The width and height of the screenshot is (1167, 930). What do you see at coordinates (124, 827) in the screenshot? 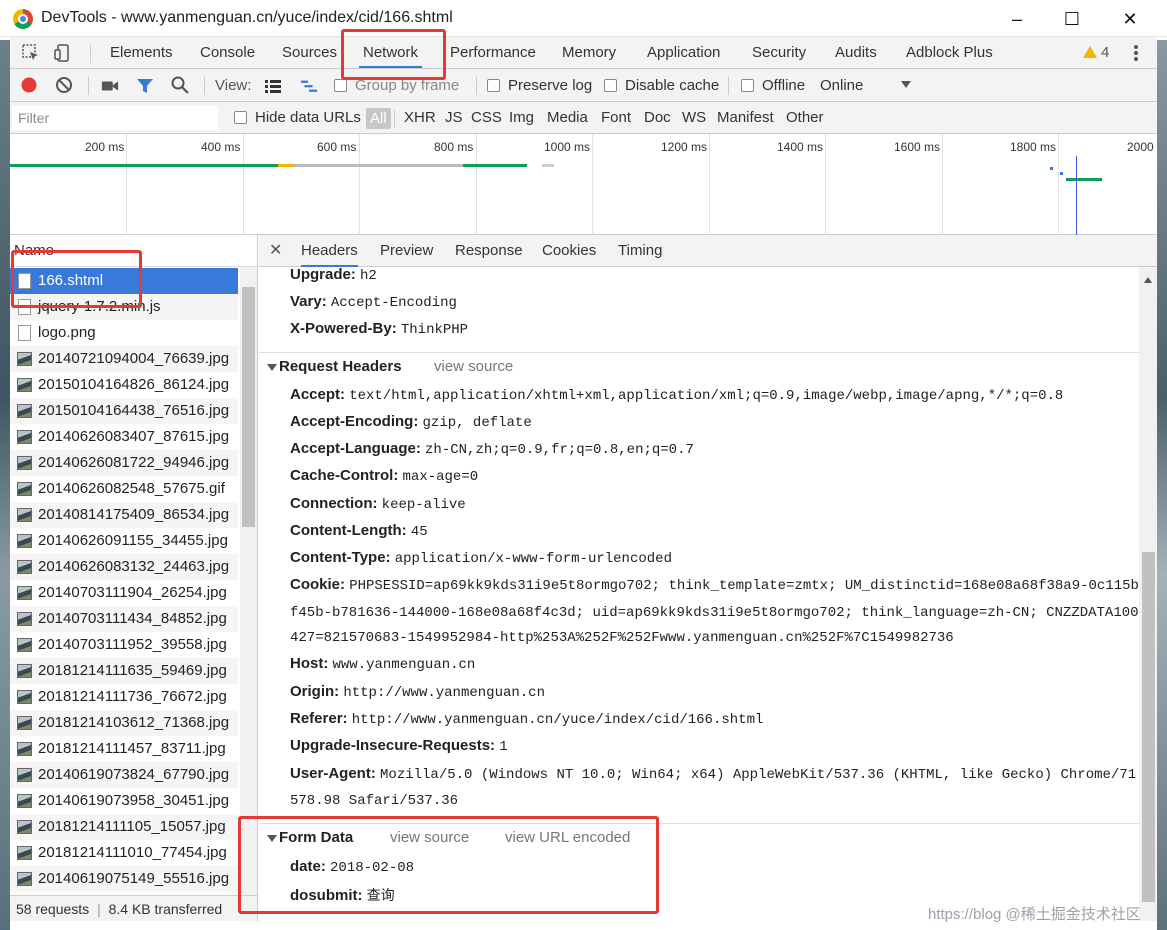
I see `request-row: 20181214111105_15057.jpg` at bounding box center [124, 827].